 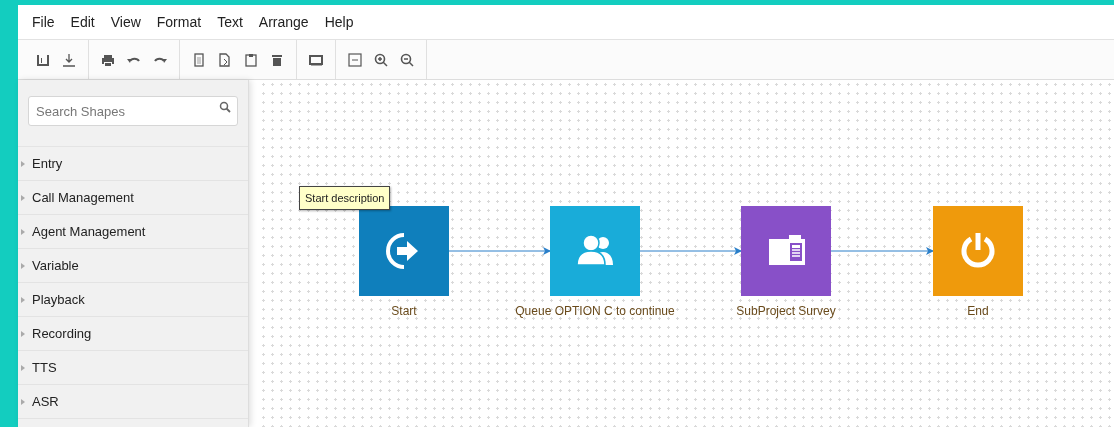 What do you see at coordinates (345, 198) in the screenshot?
I see `tooltip: Start description` at bounding box center [345, 198].